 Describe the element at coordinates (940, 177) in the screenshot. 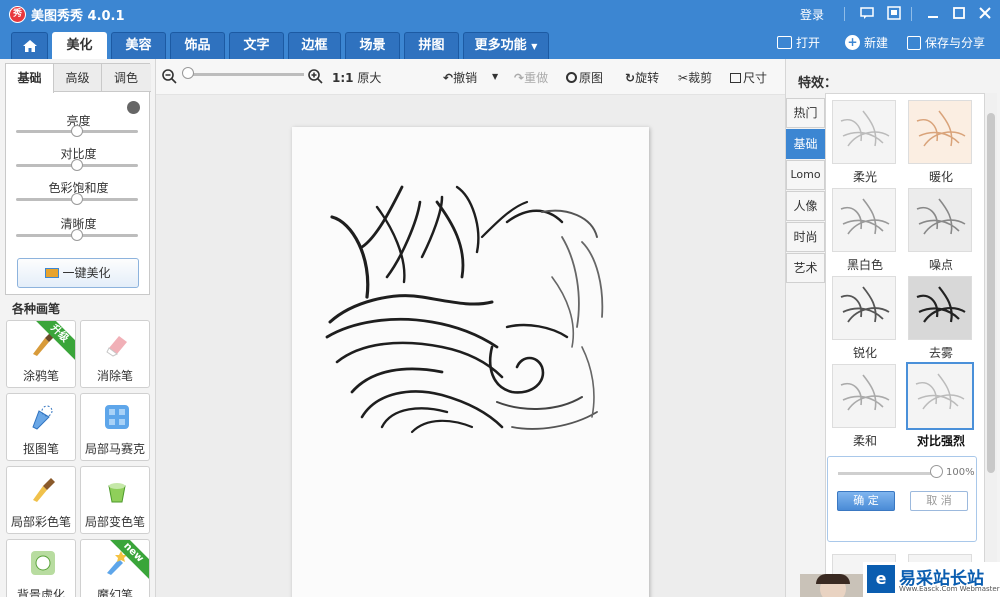

I see `effect-label: 暖化` at that location.